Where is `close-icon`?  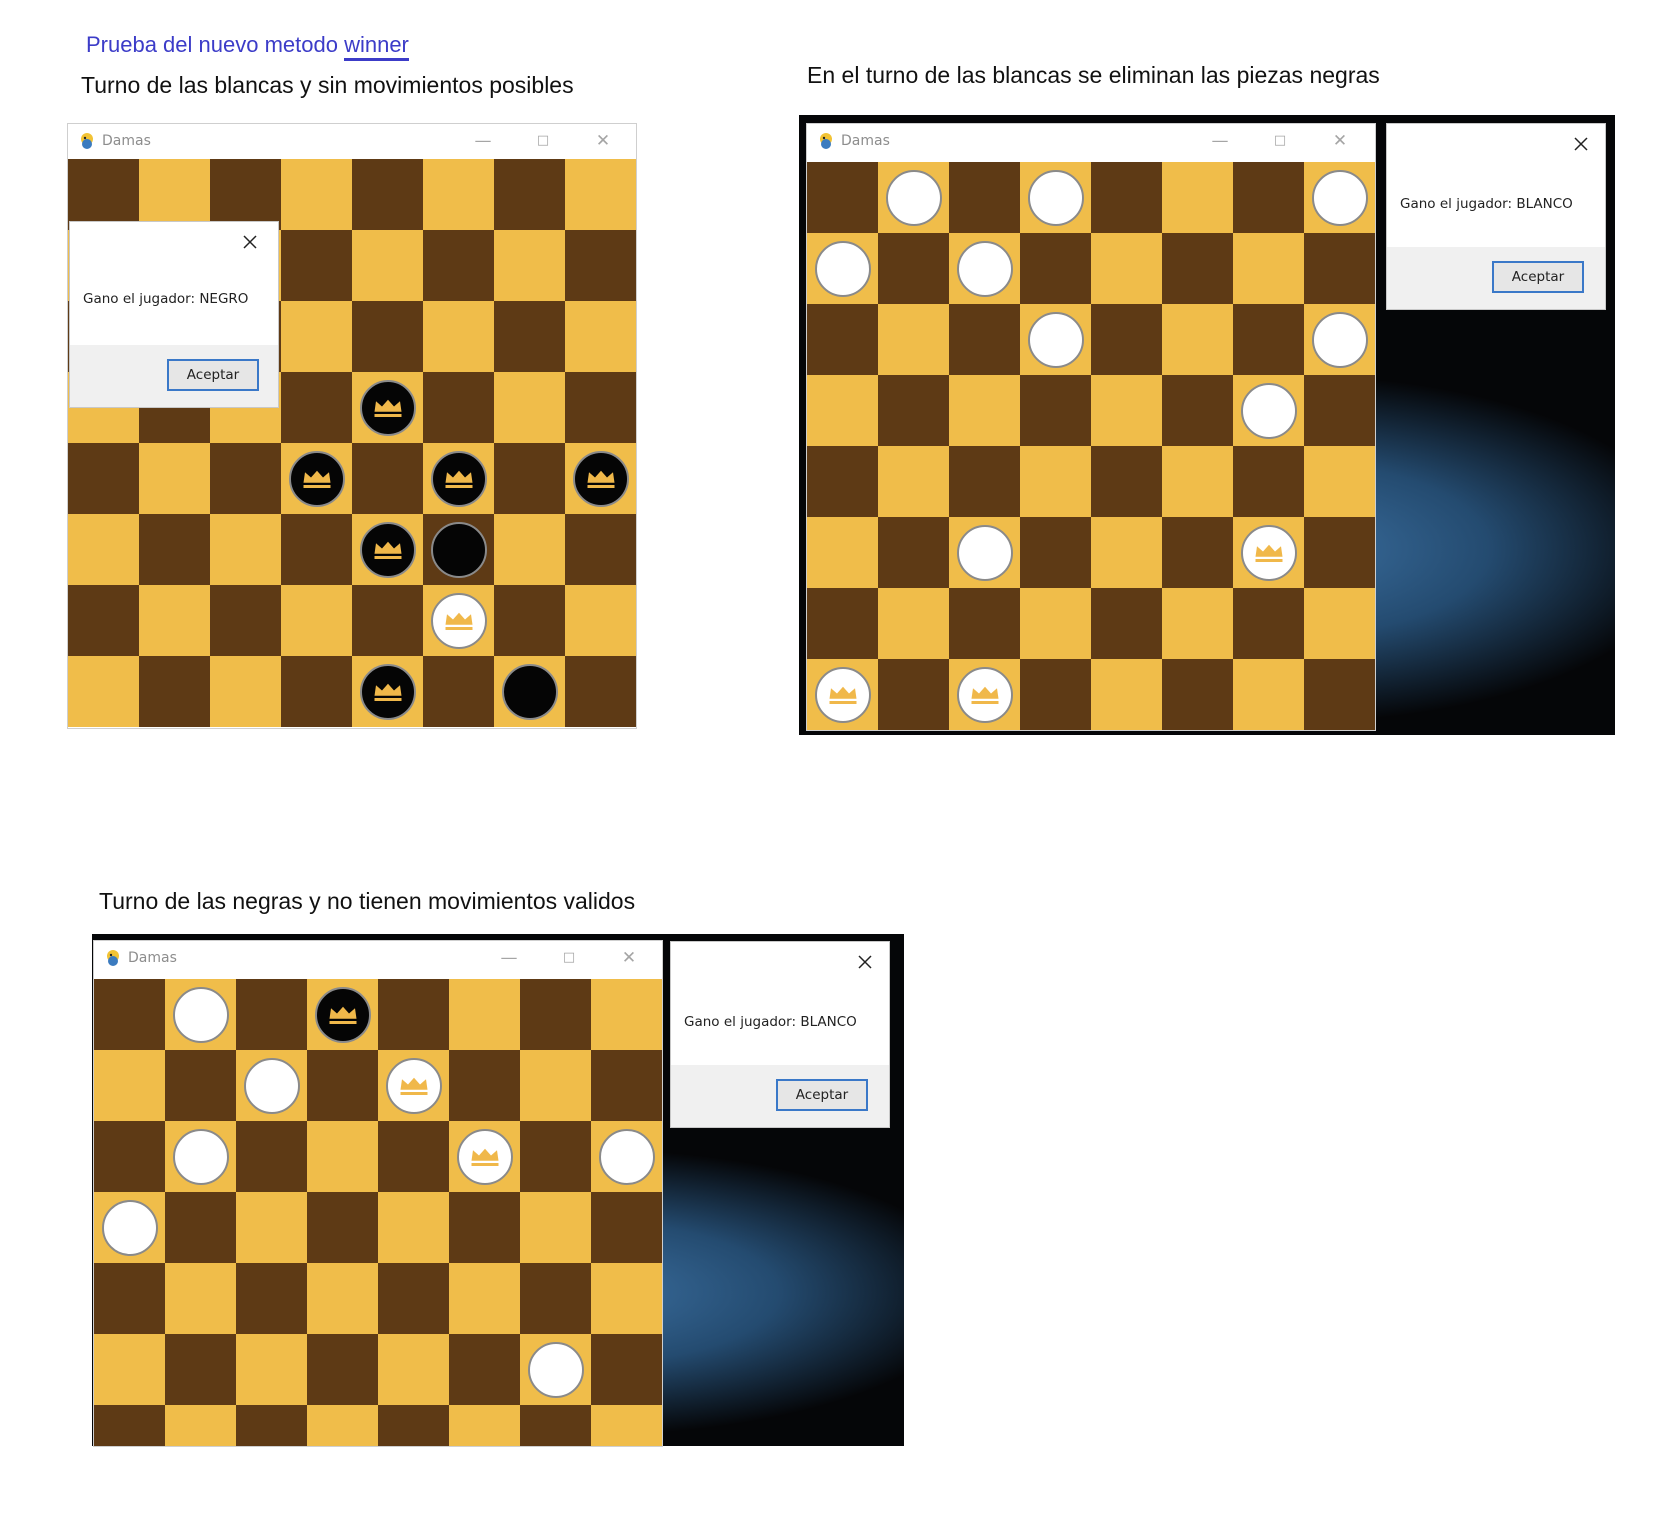
close-icon is located at coordinates (250, 242).